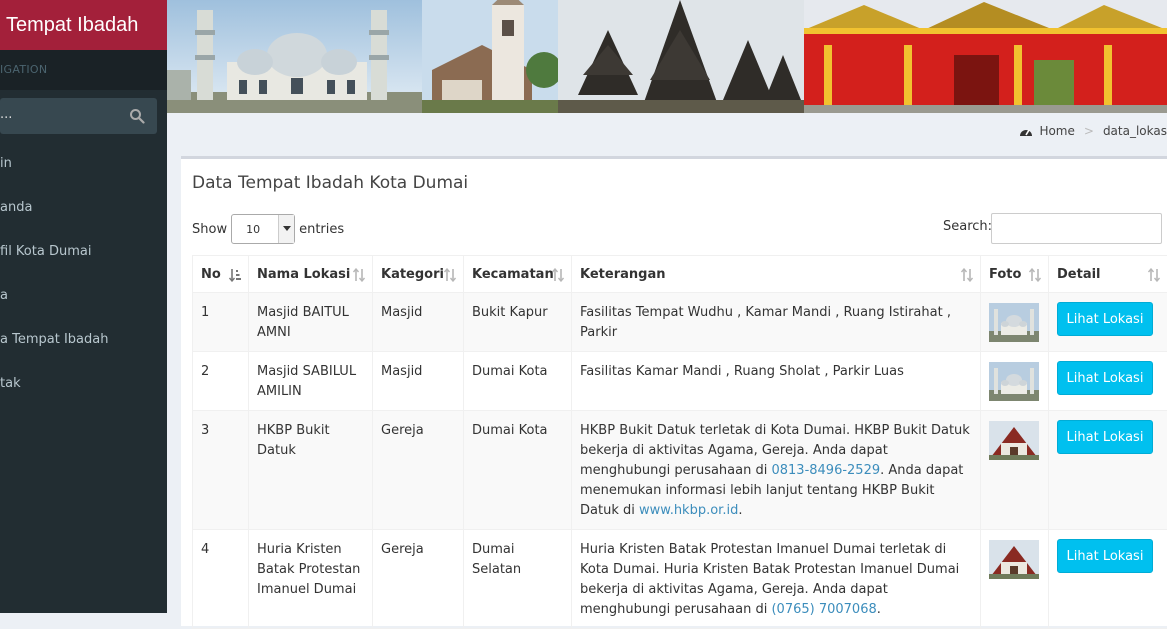  What do you see at coordinates (1135, 131) in the screenshot?
I see `breadcrumb-current: data_lokas` at bounding box center [1135, 131].